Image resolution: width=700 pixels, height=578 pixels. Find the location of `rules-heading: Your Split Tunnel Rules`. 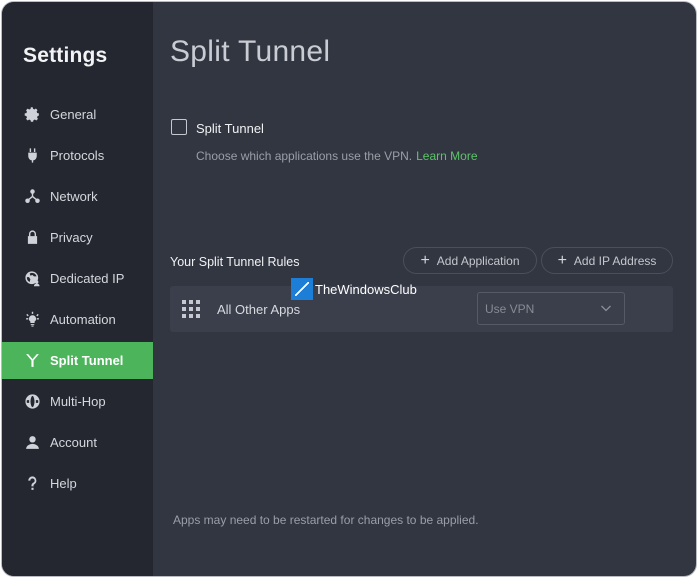

rules-heading: Your Split Tunnel Rules is located at coordinates (235, 262).